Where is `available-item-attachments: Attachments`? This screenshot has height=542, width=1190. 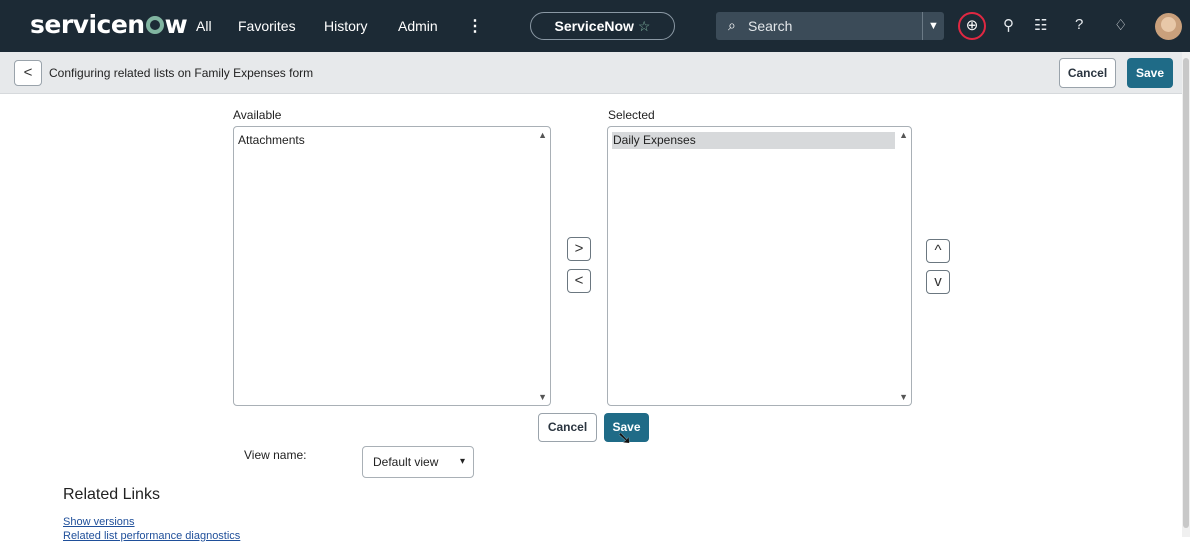 available-item-attachments: Attachments is located at coordinates (271, 140).